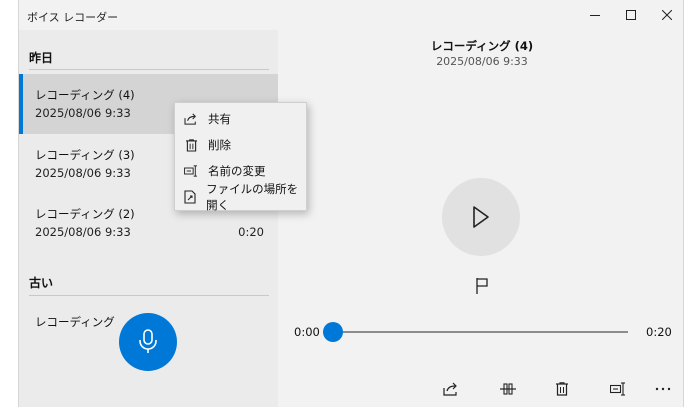 This screenshot has width=700, height=407. What do you see at coordinates (333, 332) in the screenshot?
I see `seek-thumb` at bounding box center [333, 332].